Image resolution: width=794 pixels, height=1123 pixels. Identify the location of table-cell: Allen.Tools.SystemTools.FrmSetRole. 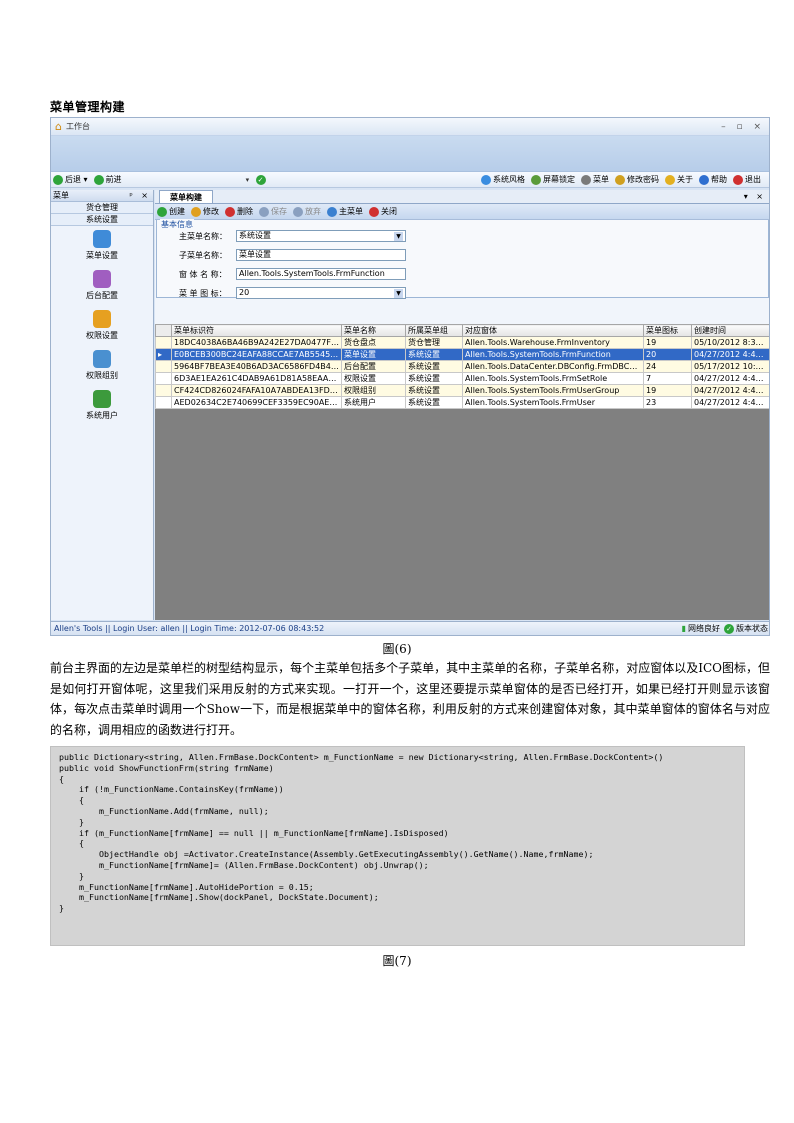
(553, 378).